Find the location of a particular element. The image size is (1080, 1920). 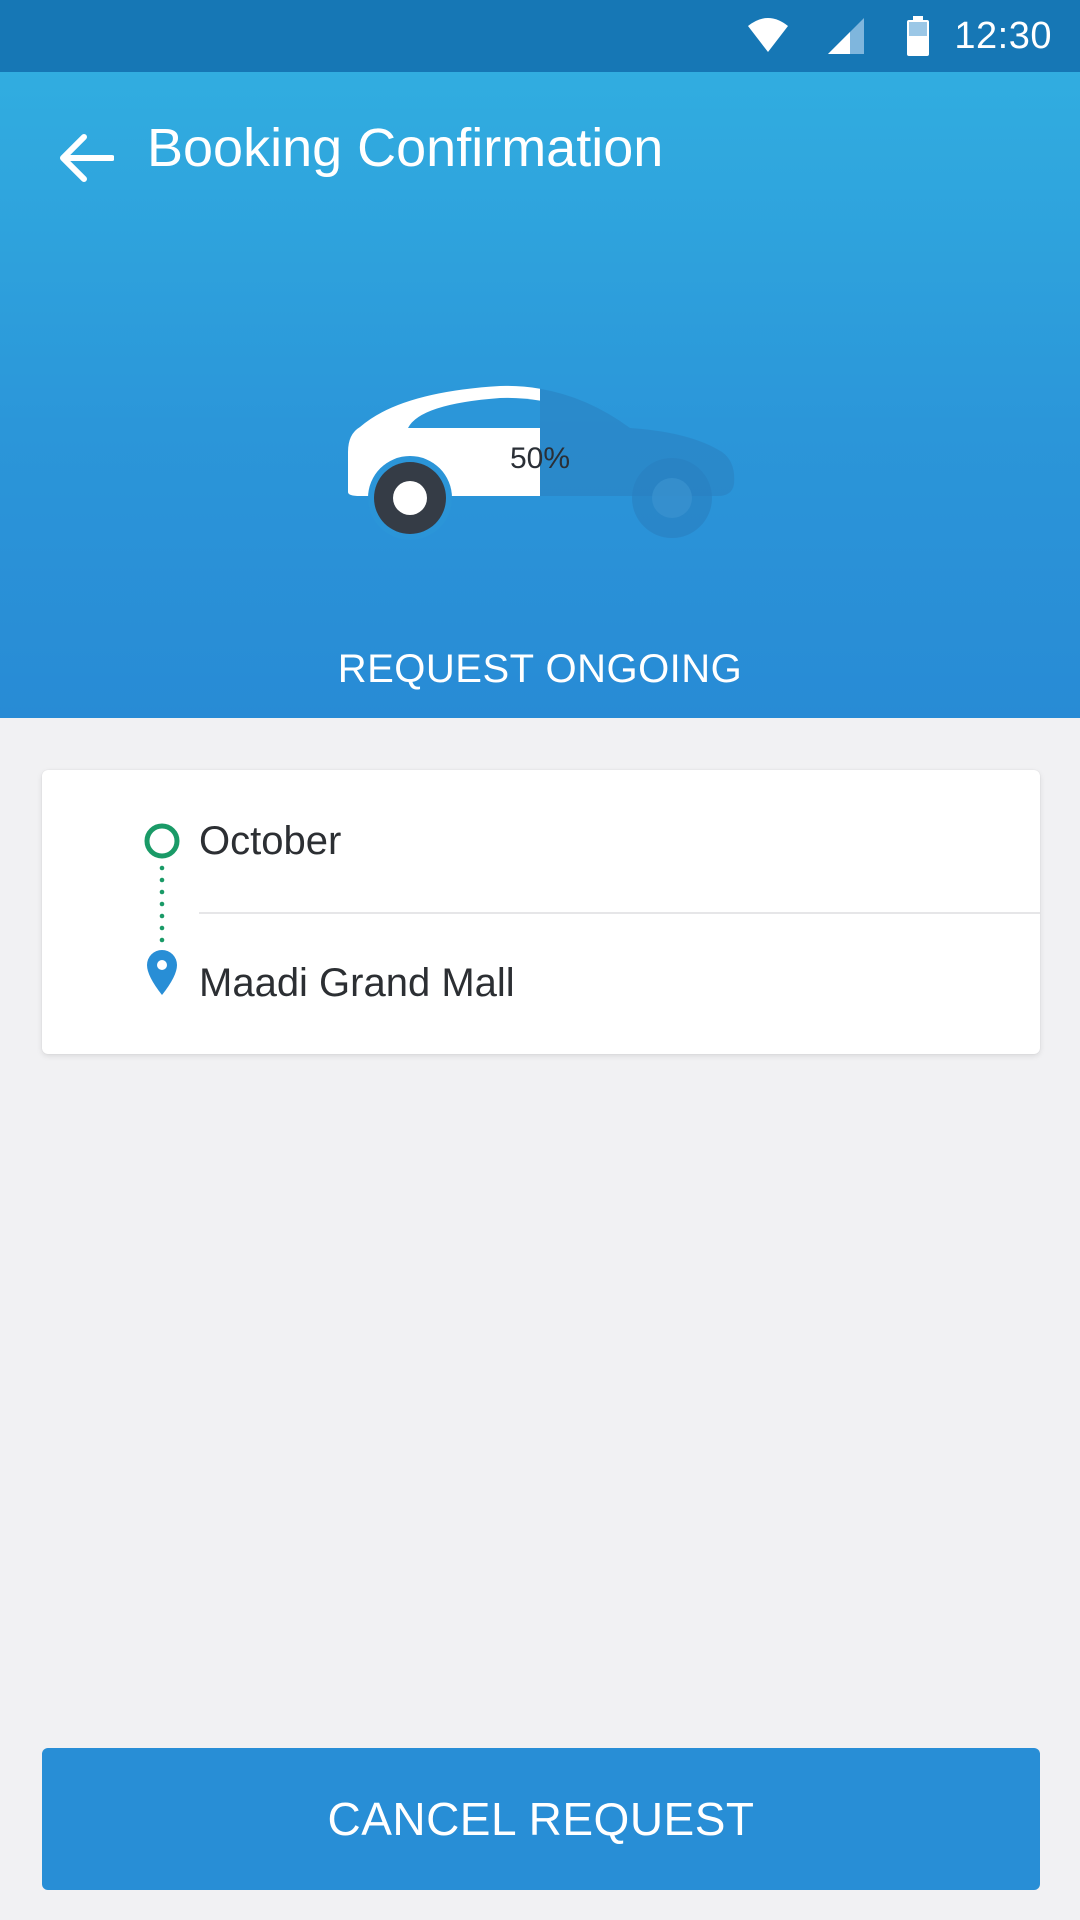

pickup-location: October is located at coordinates (270, 841).